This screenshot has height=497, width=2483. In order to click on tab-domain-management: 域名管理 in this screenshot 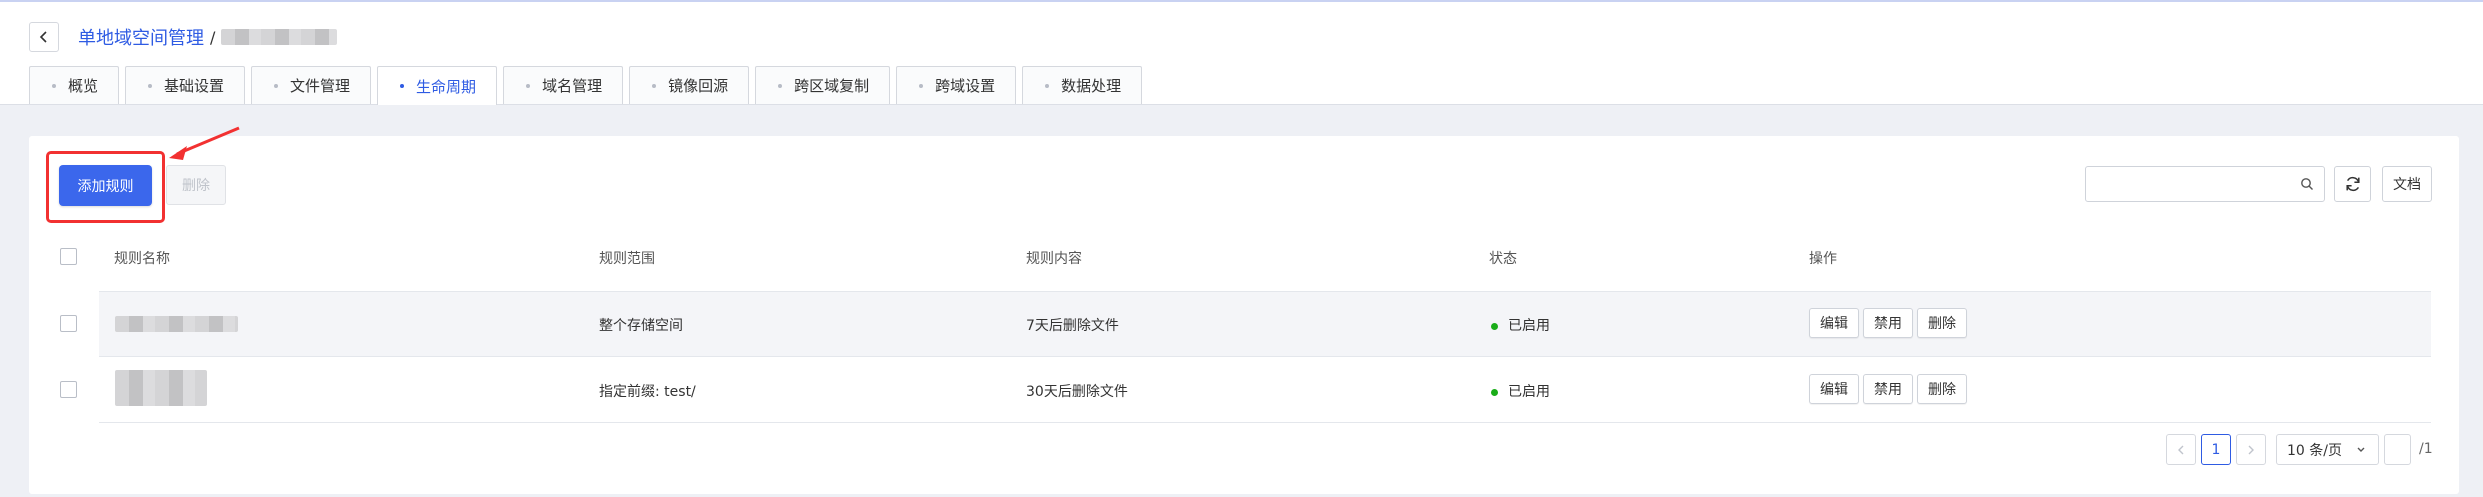, I will do `click(563, 85)`.